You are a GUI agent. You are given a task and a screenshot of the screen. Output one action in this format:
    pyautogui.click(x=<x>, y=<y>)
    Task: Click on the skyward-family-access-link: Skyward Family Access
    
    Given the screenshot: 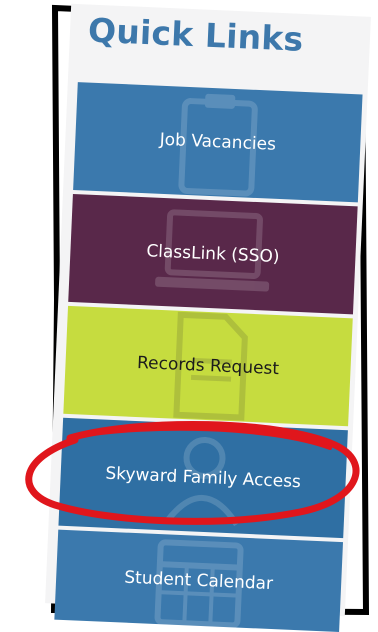 What is the action you would take?
    pyautogui.click(x=203, y=478)
    